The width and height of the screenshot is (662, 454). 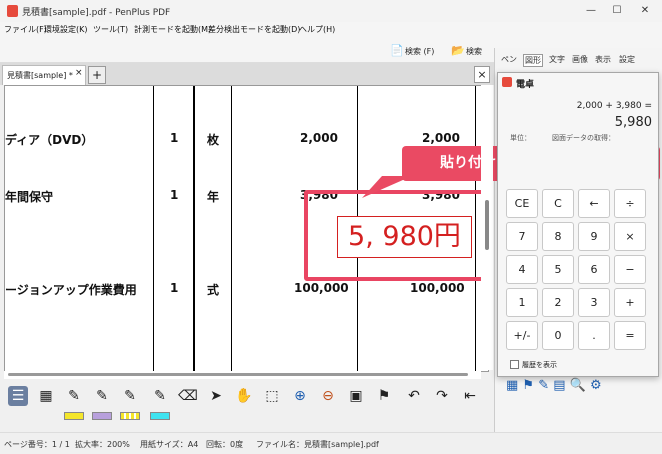 What do you see at coordinates (470, 396) in the screenshot?
I see `first-page-icon: ⇤` at bounding box center [470, 396].